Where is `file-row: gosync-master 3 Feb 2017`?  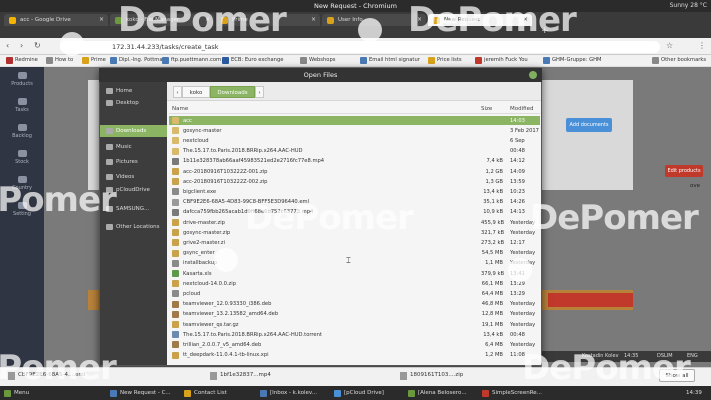 file-row: gosync-master 3 Feb 2017 is located at coordinates (354, 130).